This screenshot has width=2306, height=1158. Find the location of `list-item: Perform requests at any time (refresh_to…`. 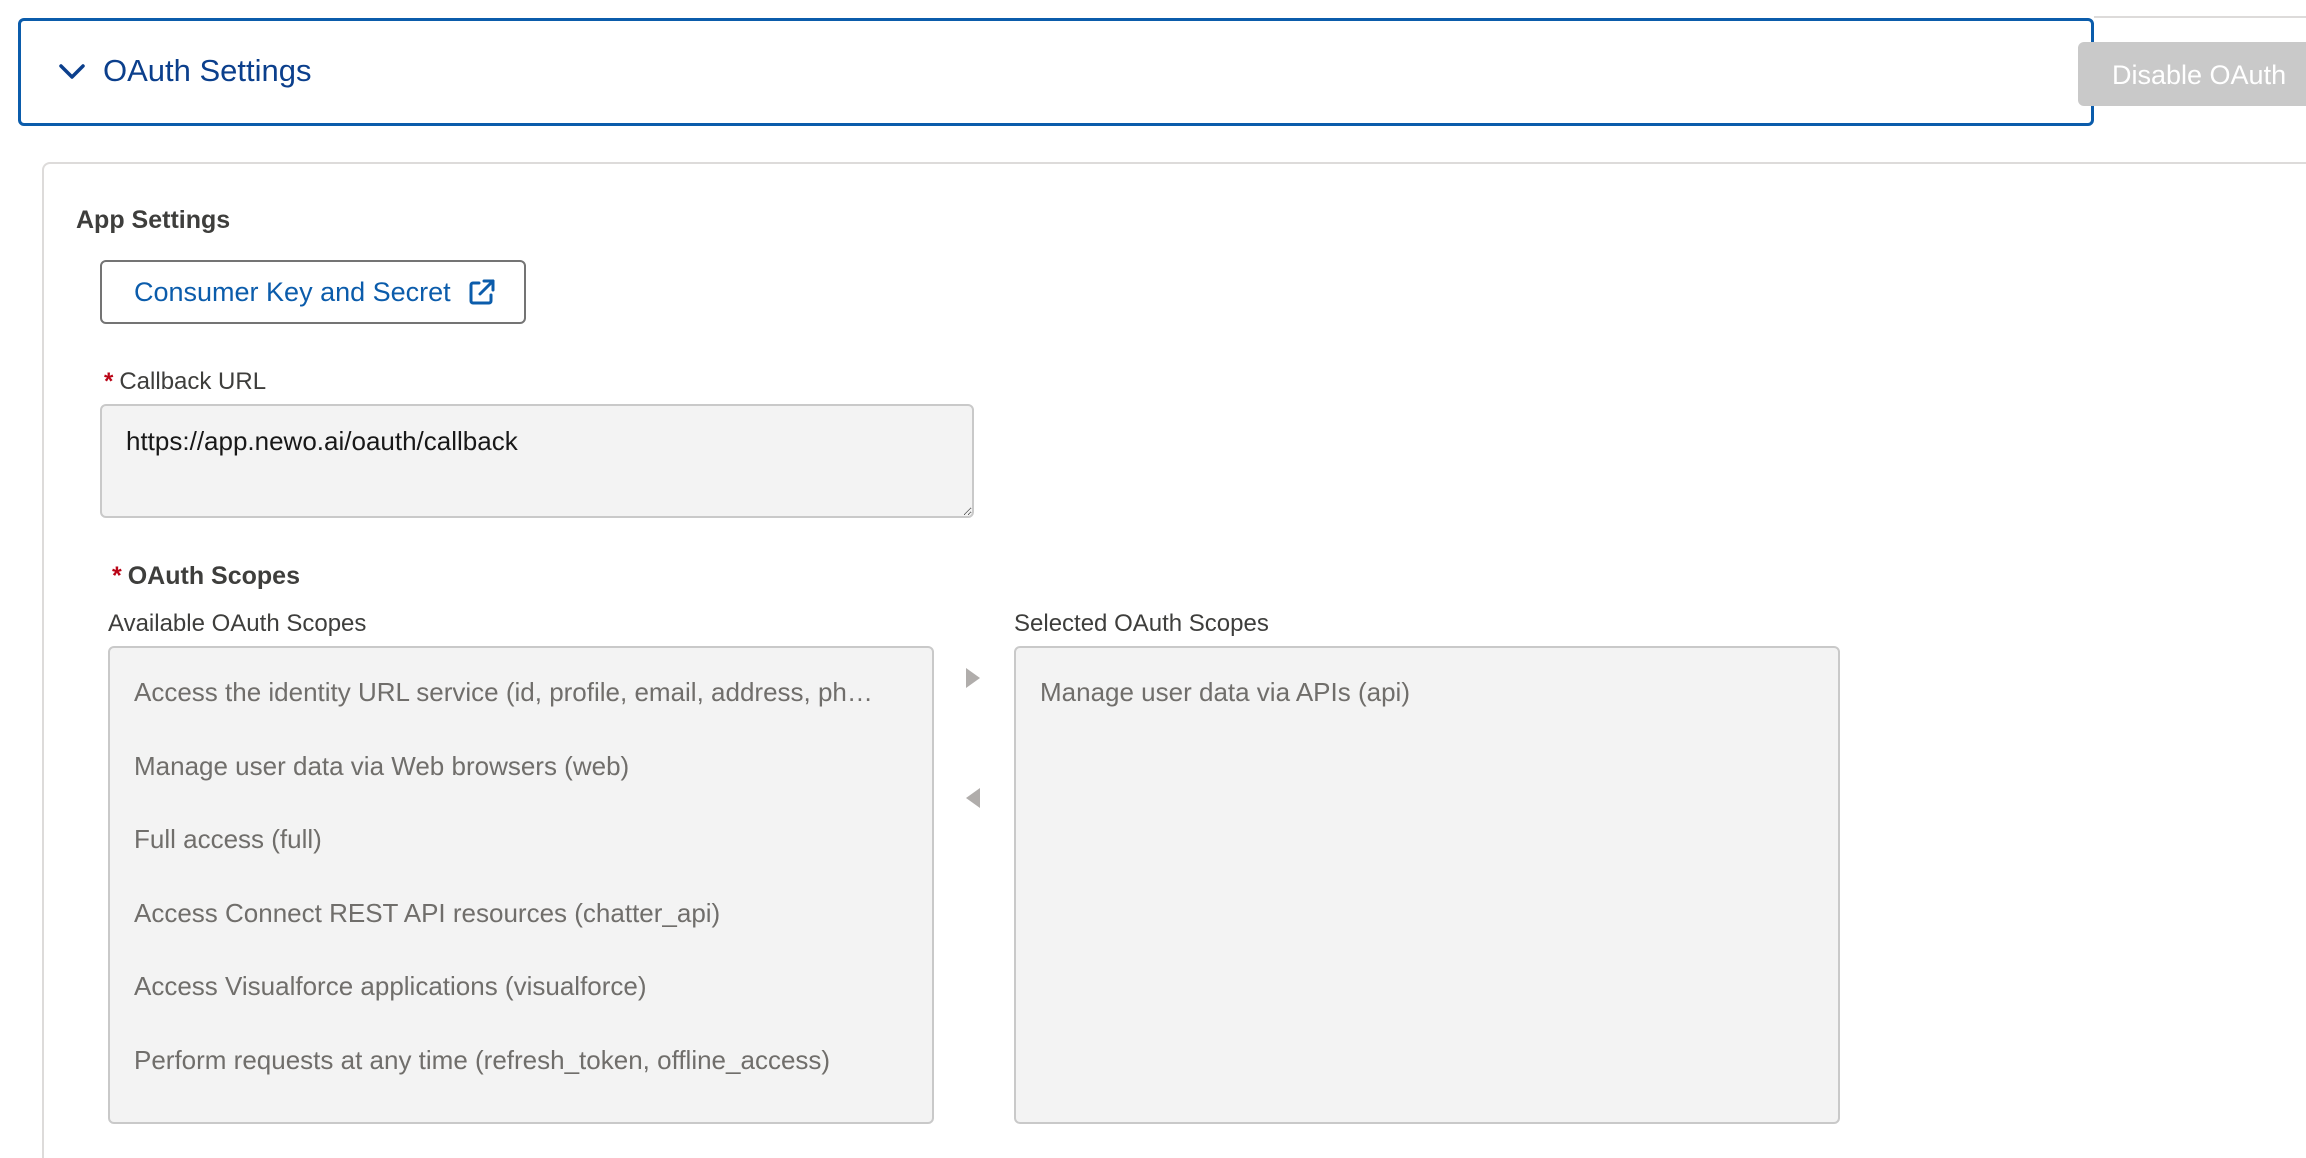

list-item: Perform requests at any time (refresh_to… is located at coordinates (521, 1067).